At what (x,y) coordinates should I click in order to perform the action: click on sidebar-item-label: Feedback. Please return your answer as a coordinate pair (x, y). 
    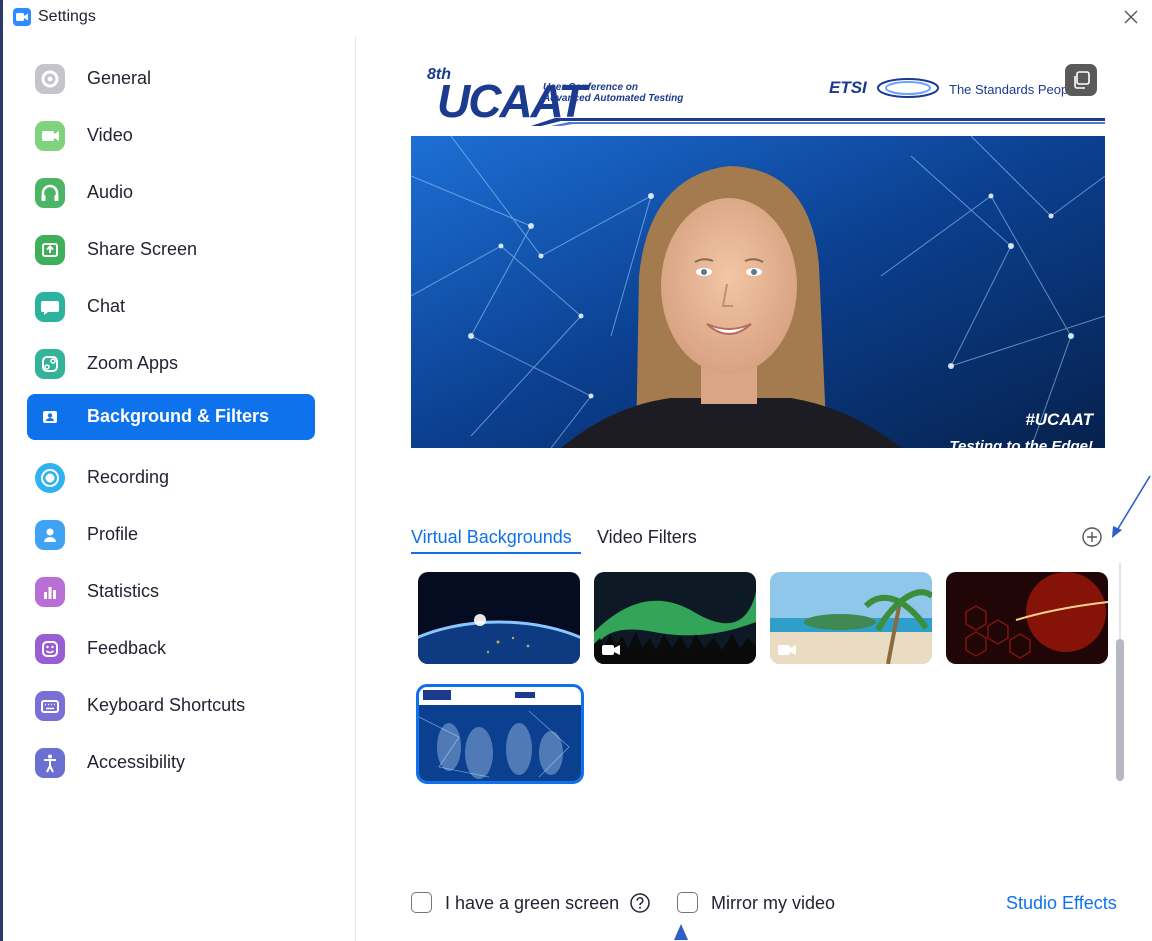
    Looking at the image, I should click on (127, 648).